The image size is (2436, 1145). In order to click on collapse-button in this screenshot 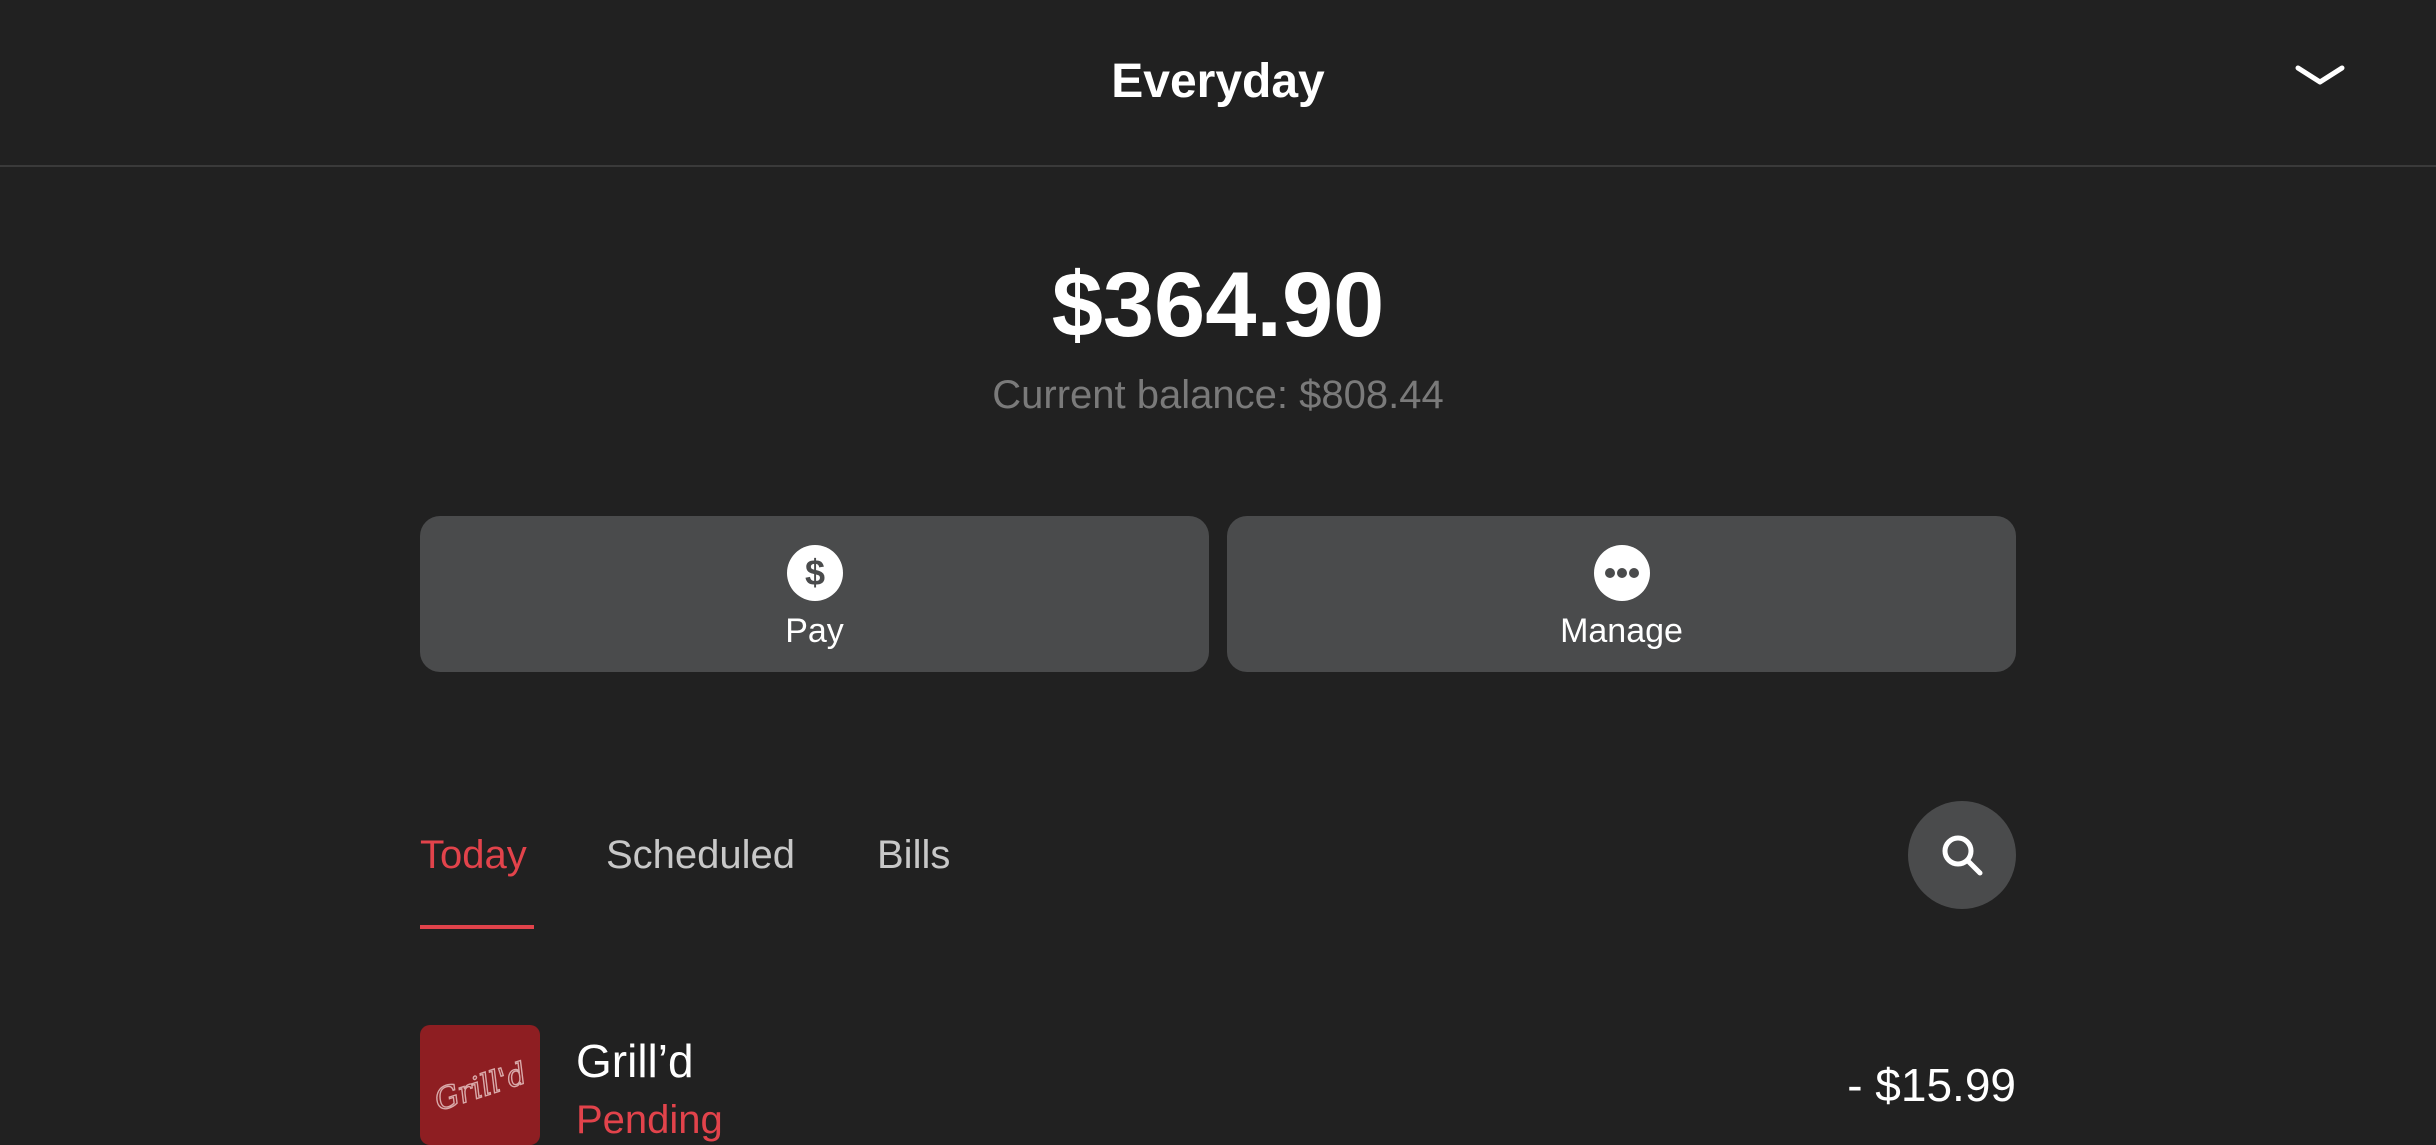, I will do `click(2320, 75)`.